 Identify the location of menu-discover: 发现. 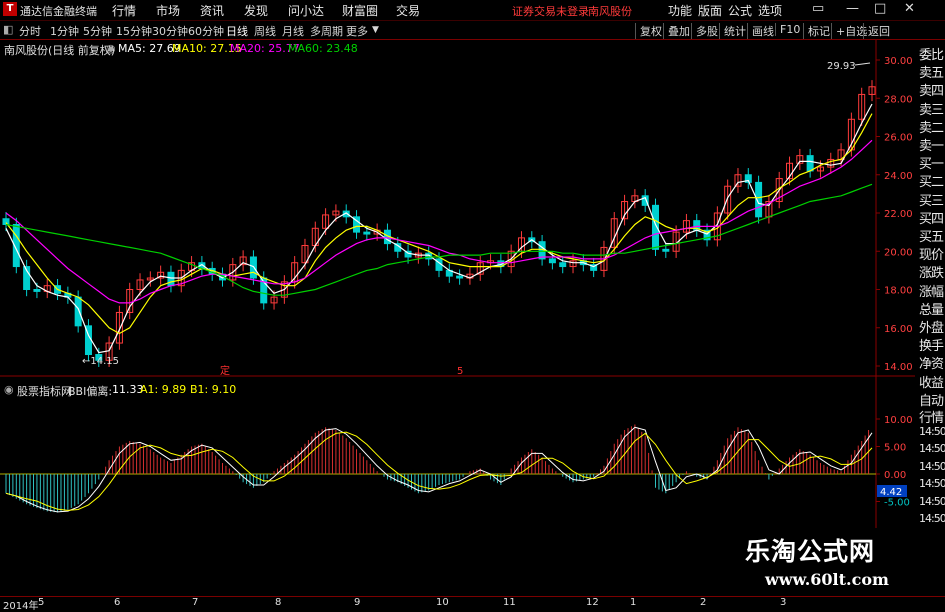
(256, 10).